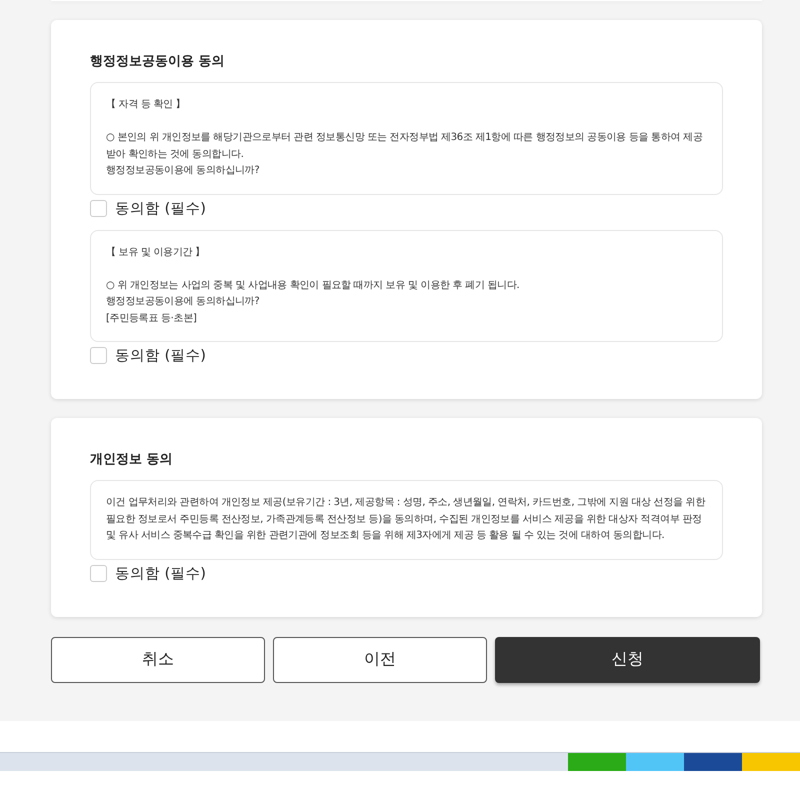  Describe the element at coordinates (627, 659) in the screenshot. I see `submit-button: 신청` at that location.